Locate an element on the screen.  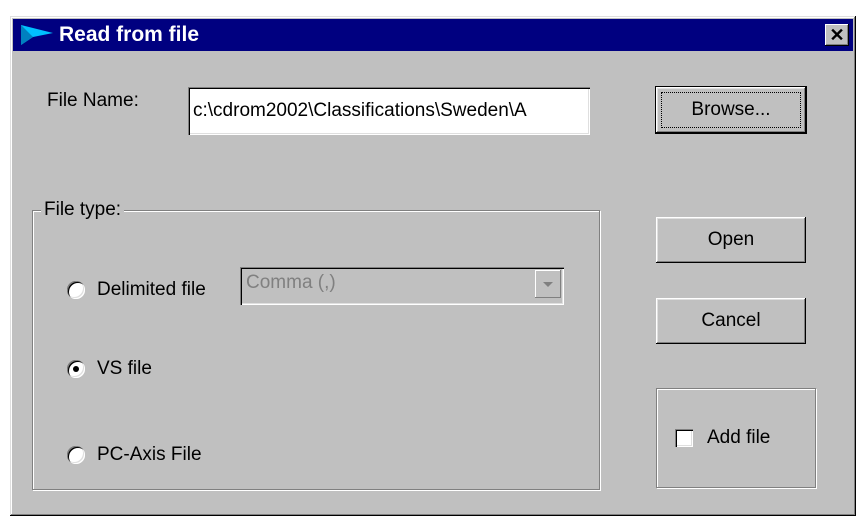
close-button: ✕ is located at coordinates (837, 35).